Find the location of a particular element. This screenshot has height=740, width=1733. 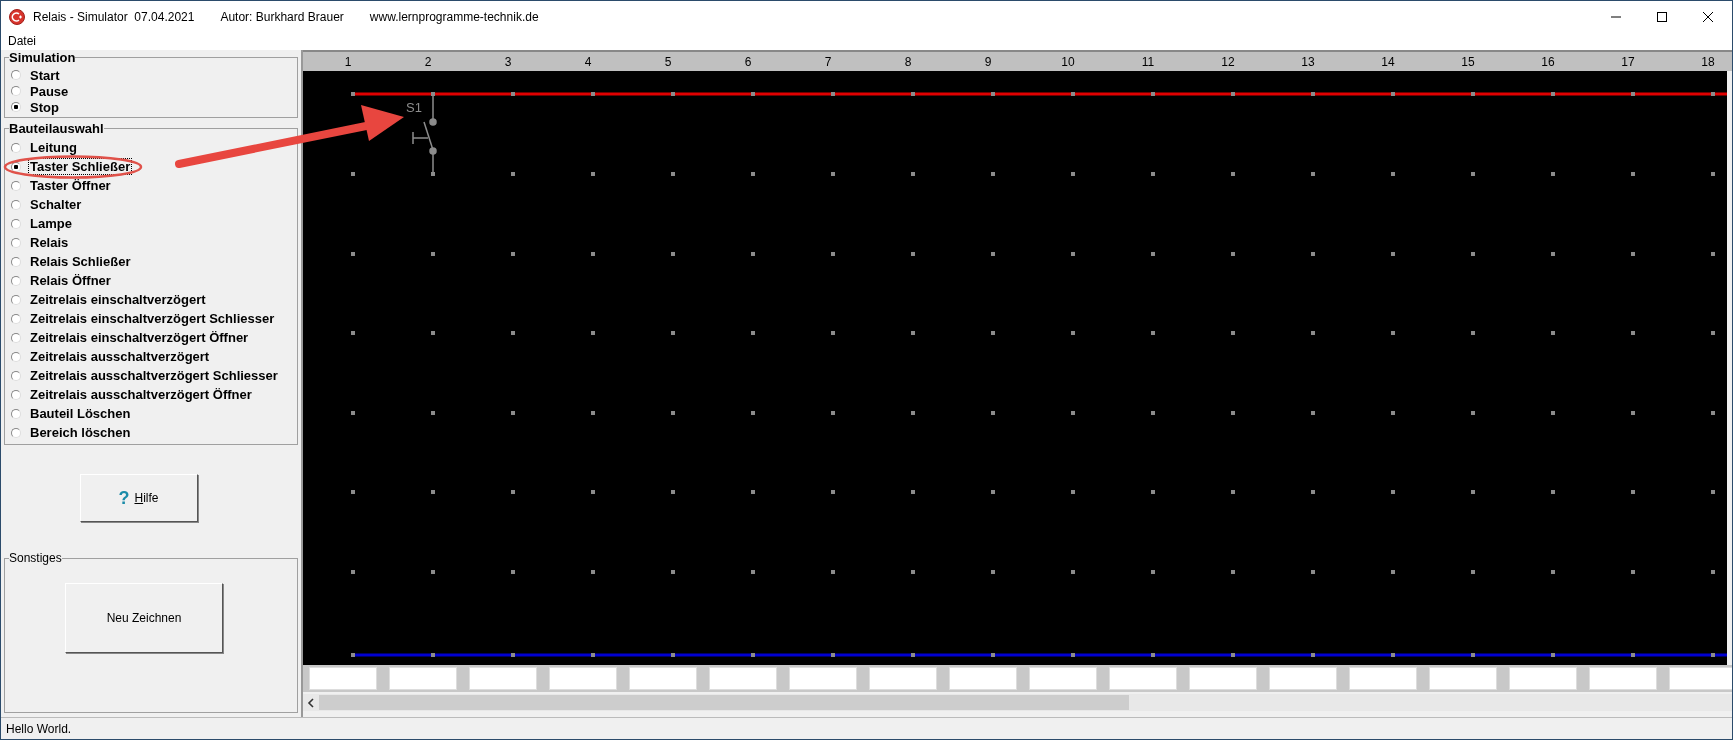

radio-label: Zeitrelais ausschaltverzögert is located at coordinates (120, 356).